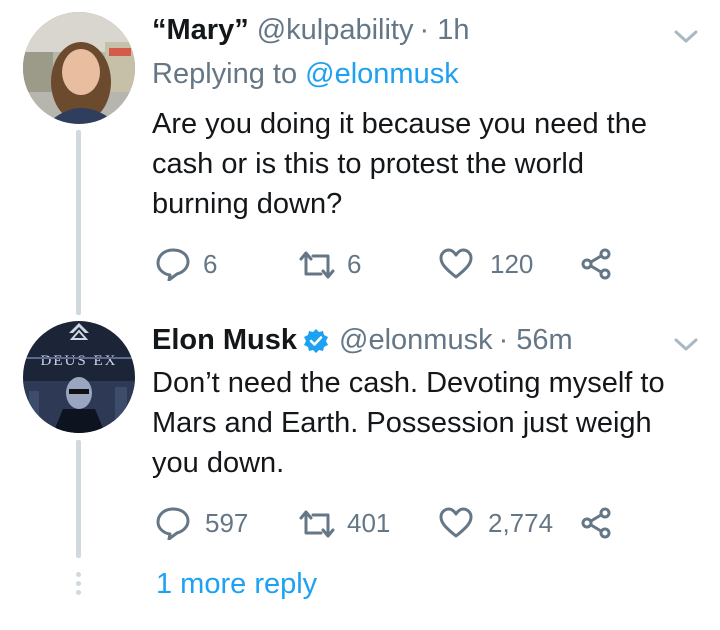  I want to click on replying-to: Replying to @elonmusk, so click(305, 74).